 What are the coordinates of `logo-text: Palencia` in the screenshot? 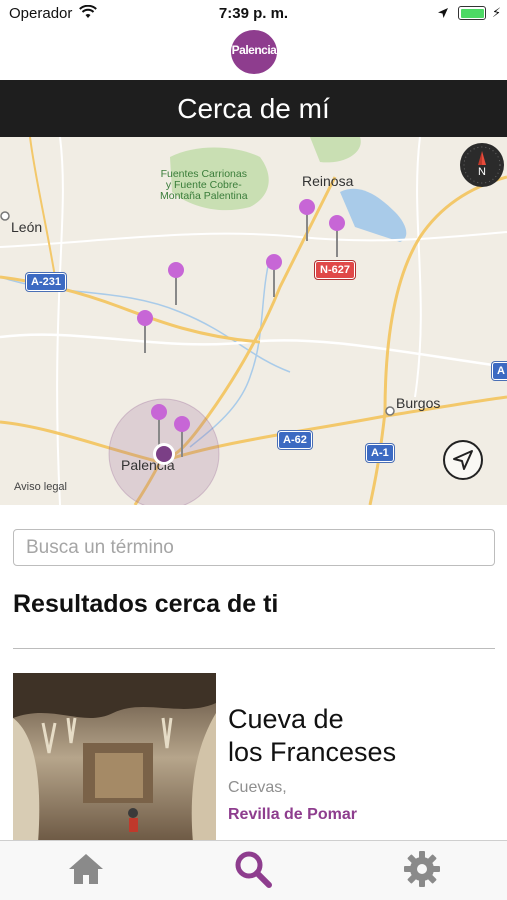 It's located at (254, 50).